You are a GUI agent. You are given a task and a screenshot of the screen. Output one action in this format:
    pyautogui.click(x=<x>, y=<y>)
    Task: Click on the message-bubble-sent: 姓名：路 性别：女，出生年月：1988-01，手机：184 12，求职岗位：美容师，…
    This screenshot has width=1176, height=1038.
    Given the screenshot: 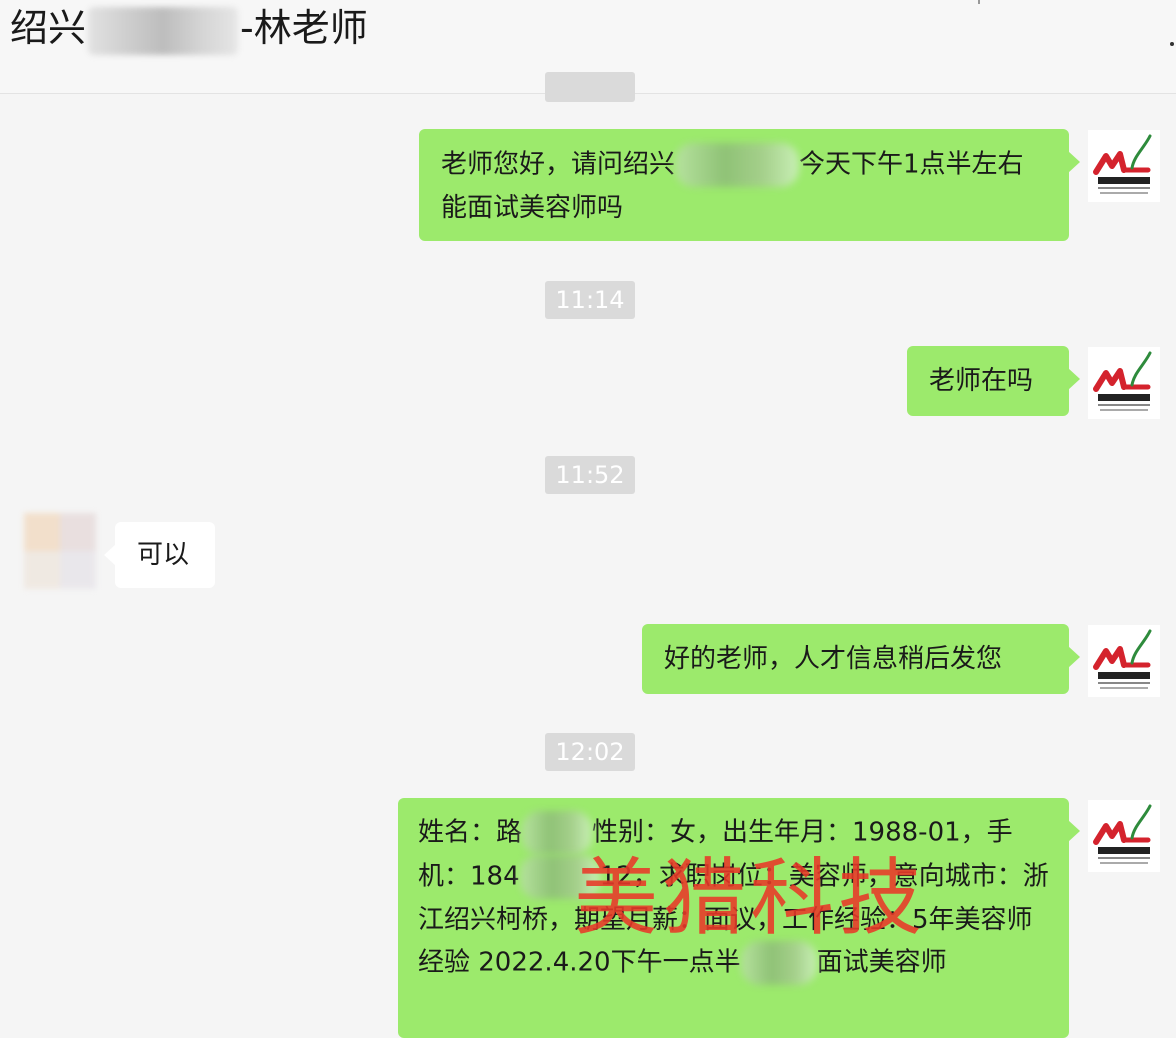 What is the action you would take?
    pyautogui.click(x=739, y=918)
    